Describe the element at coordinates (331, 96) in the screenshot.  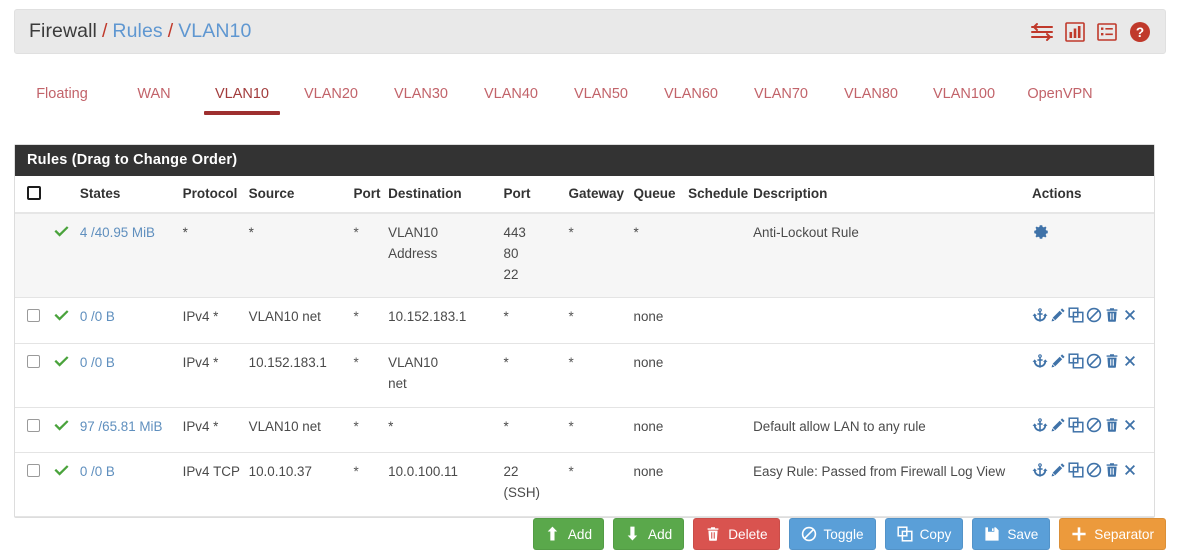
I see `tab-vlan20: VLAN20` at that location.